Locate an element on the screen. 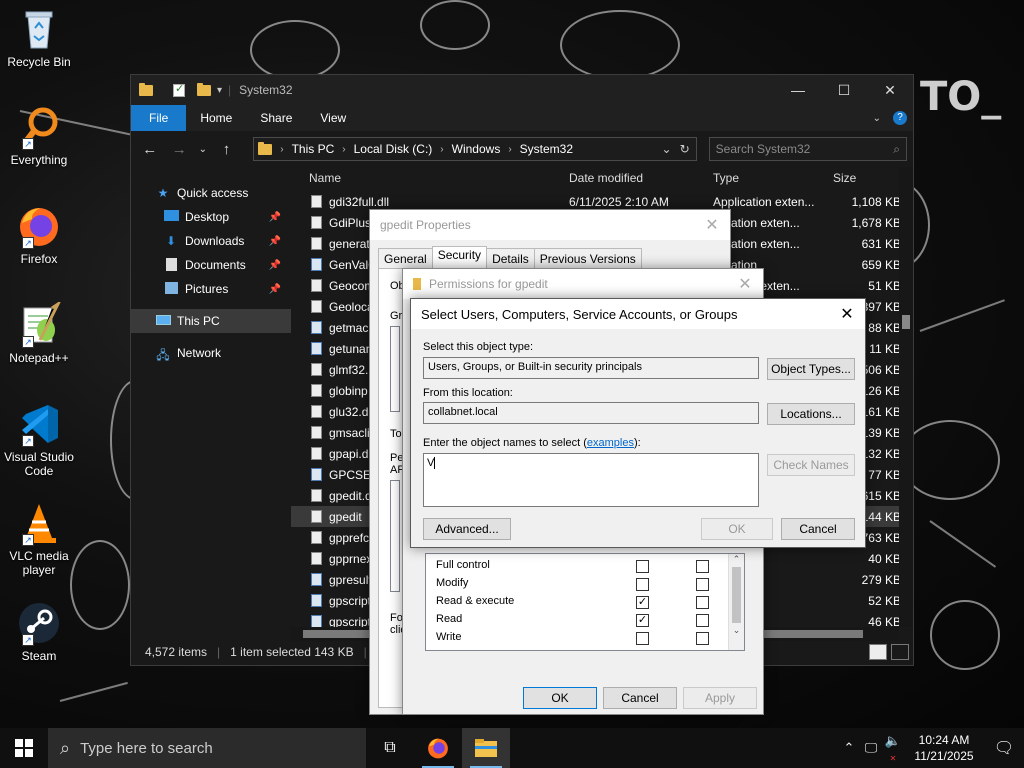 This screenshot has width=1024, height=768. nav-quick-access: ★ Quick access is located at coordinates (211, 193).